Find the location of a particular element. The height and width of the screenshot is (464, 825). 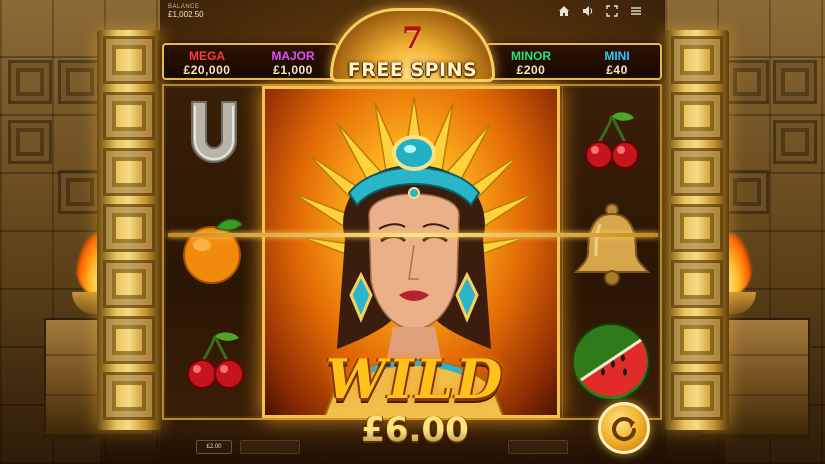

jackpot-major-value: £1,000 is located at coordinates (293, 70).